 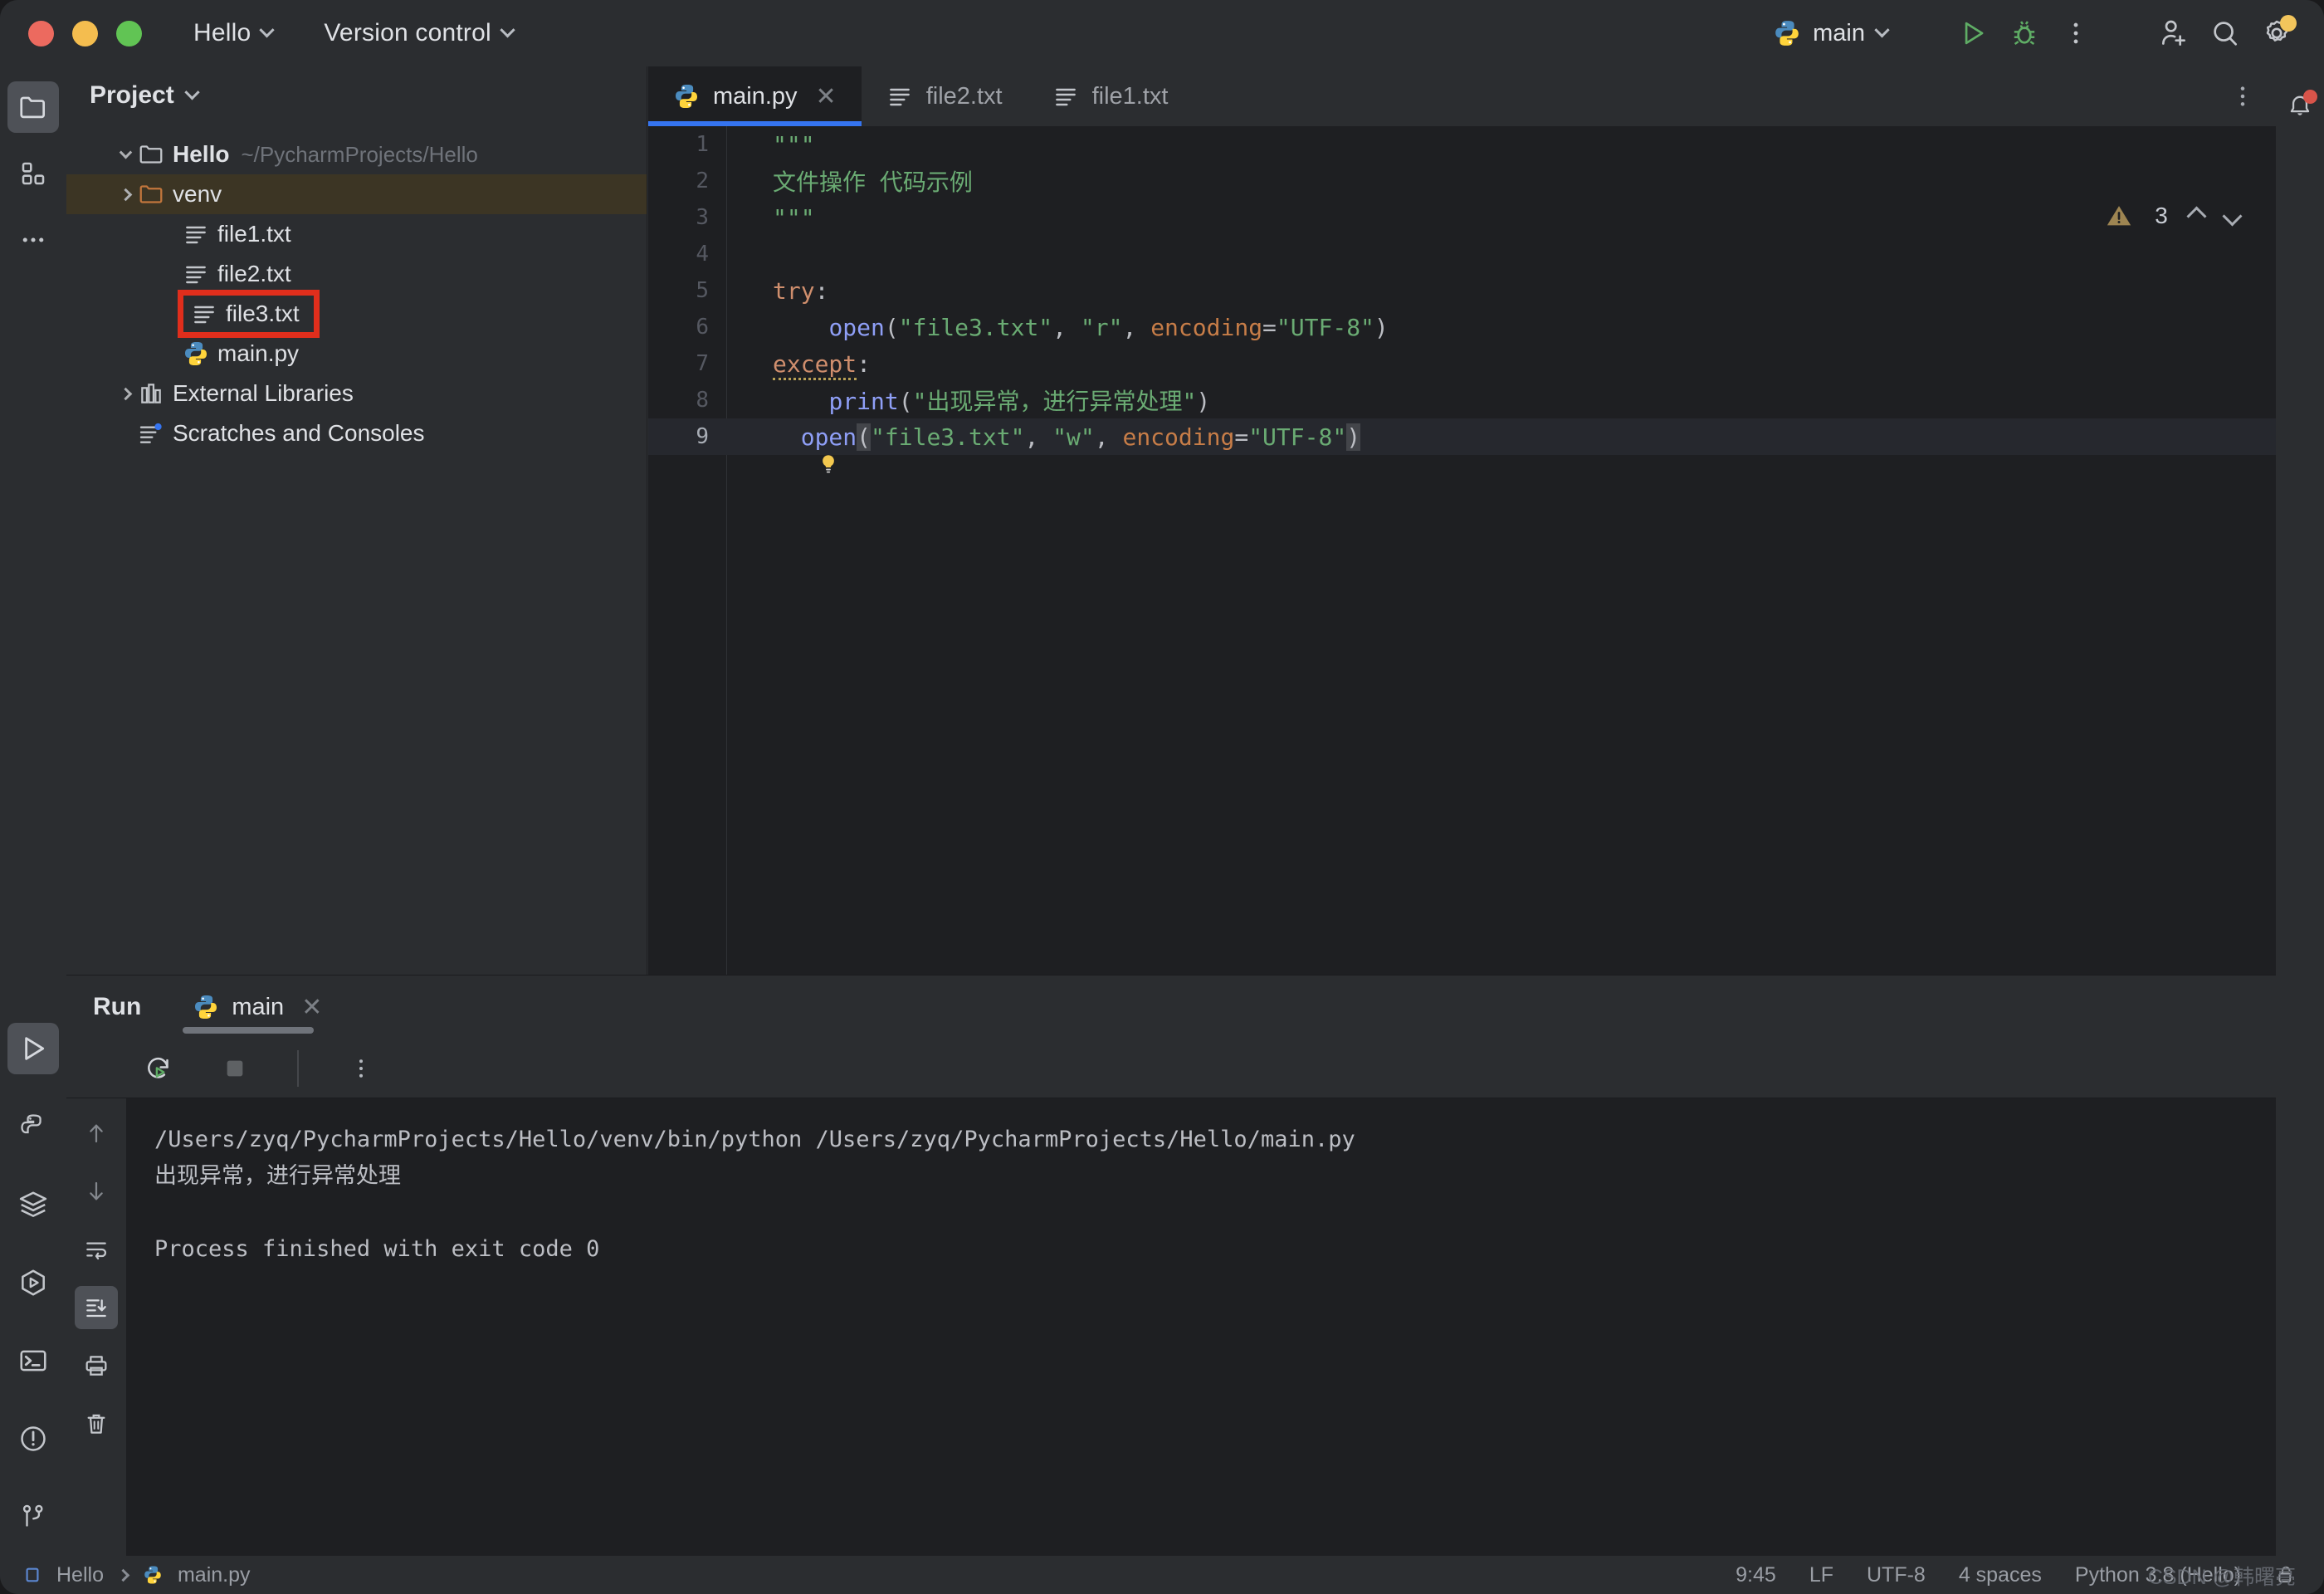 I want to click on project-menu-button: Hello, so click(x=233, y=33).